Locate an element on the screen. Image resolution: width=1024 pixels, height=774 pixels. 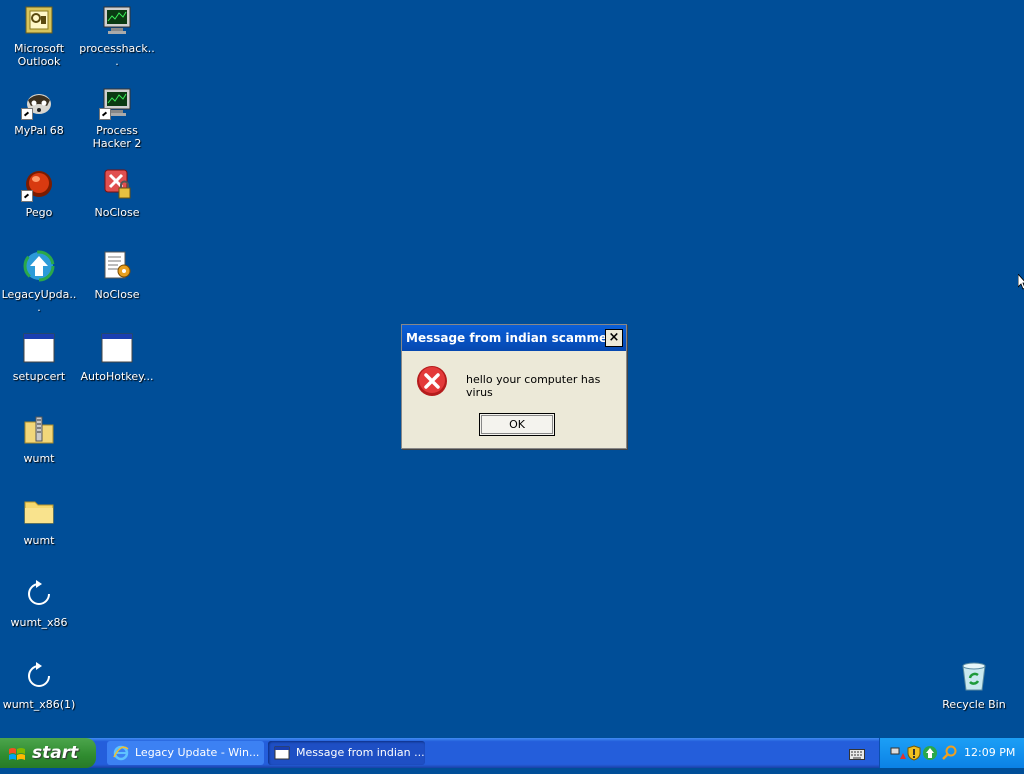
desktop-icon-wumt-zip: wumt is located at coordinates (39, 439).